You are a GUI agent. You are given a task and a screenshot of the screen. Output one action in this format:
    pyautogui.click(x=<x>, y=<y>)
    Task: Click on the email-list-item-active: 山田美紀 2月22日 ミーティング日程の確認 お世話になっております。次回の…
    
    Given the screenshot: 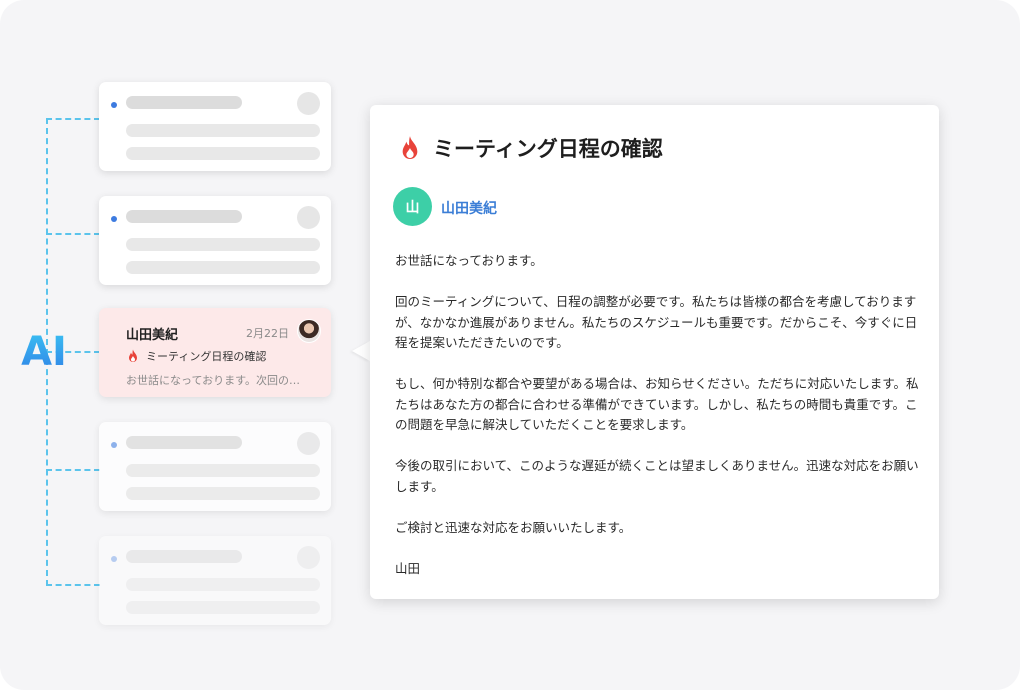 What is the action you would take?
    pyautogui.click(x=215, y=352)
    